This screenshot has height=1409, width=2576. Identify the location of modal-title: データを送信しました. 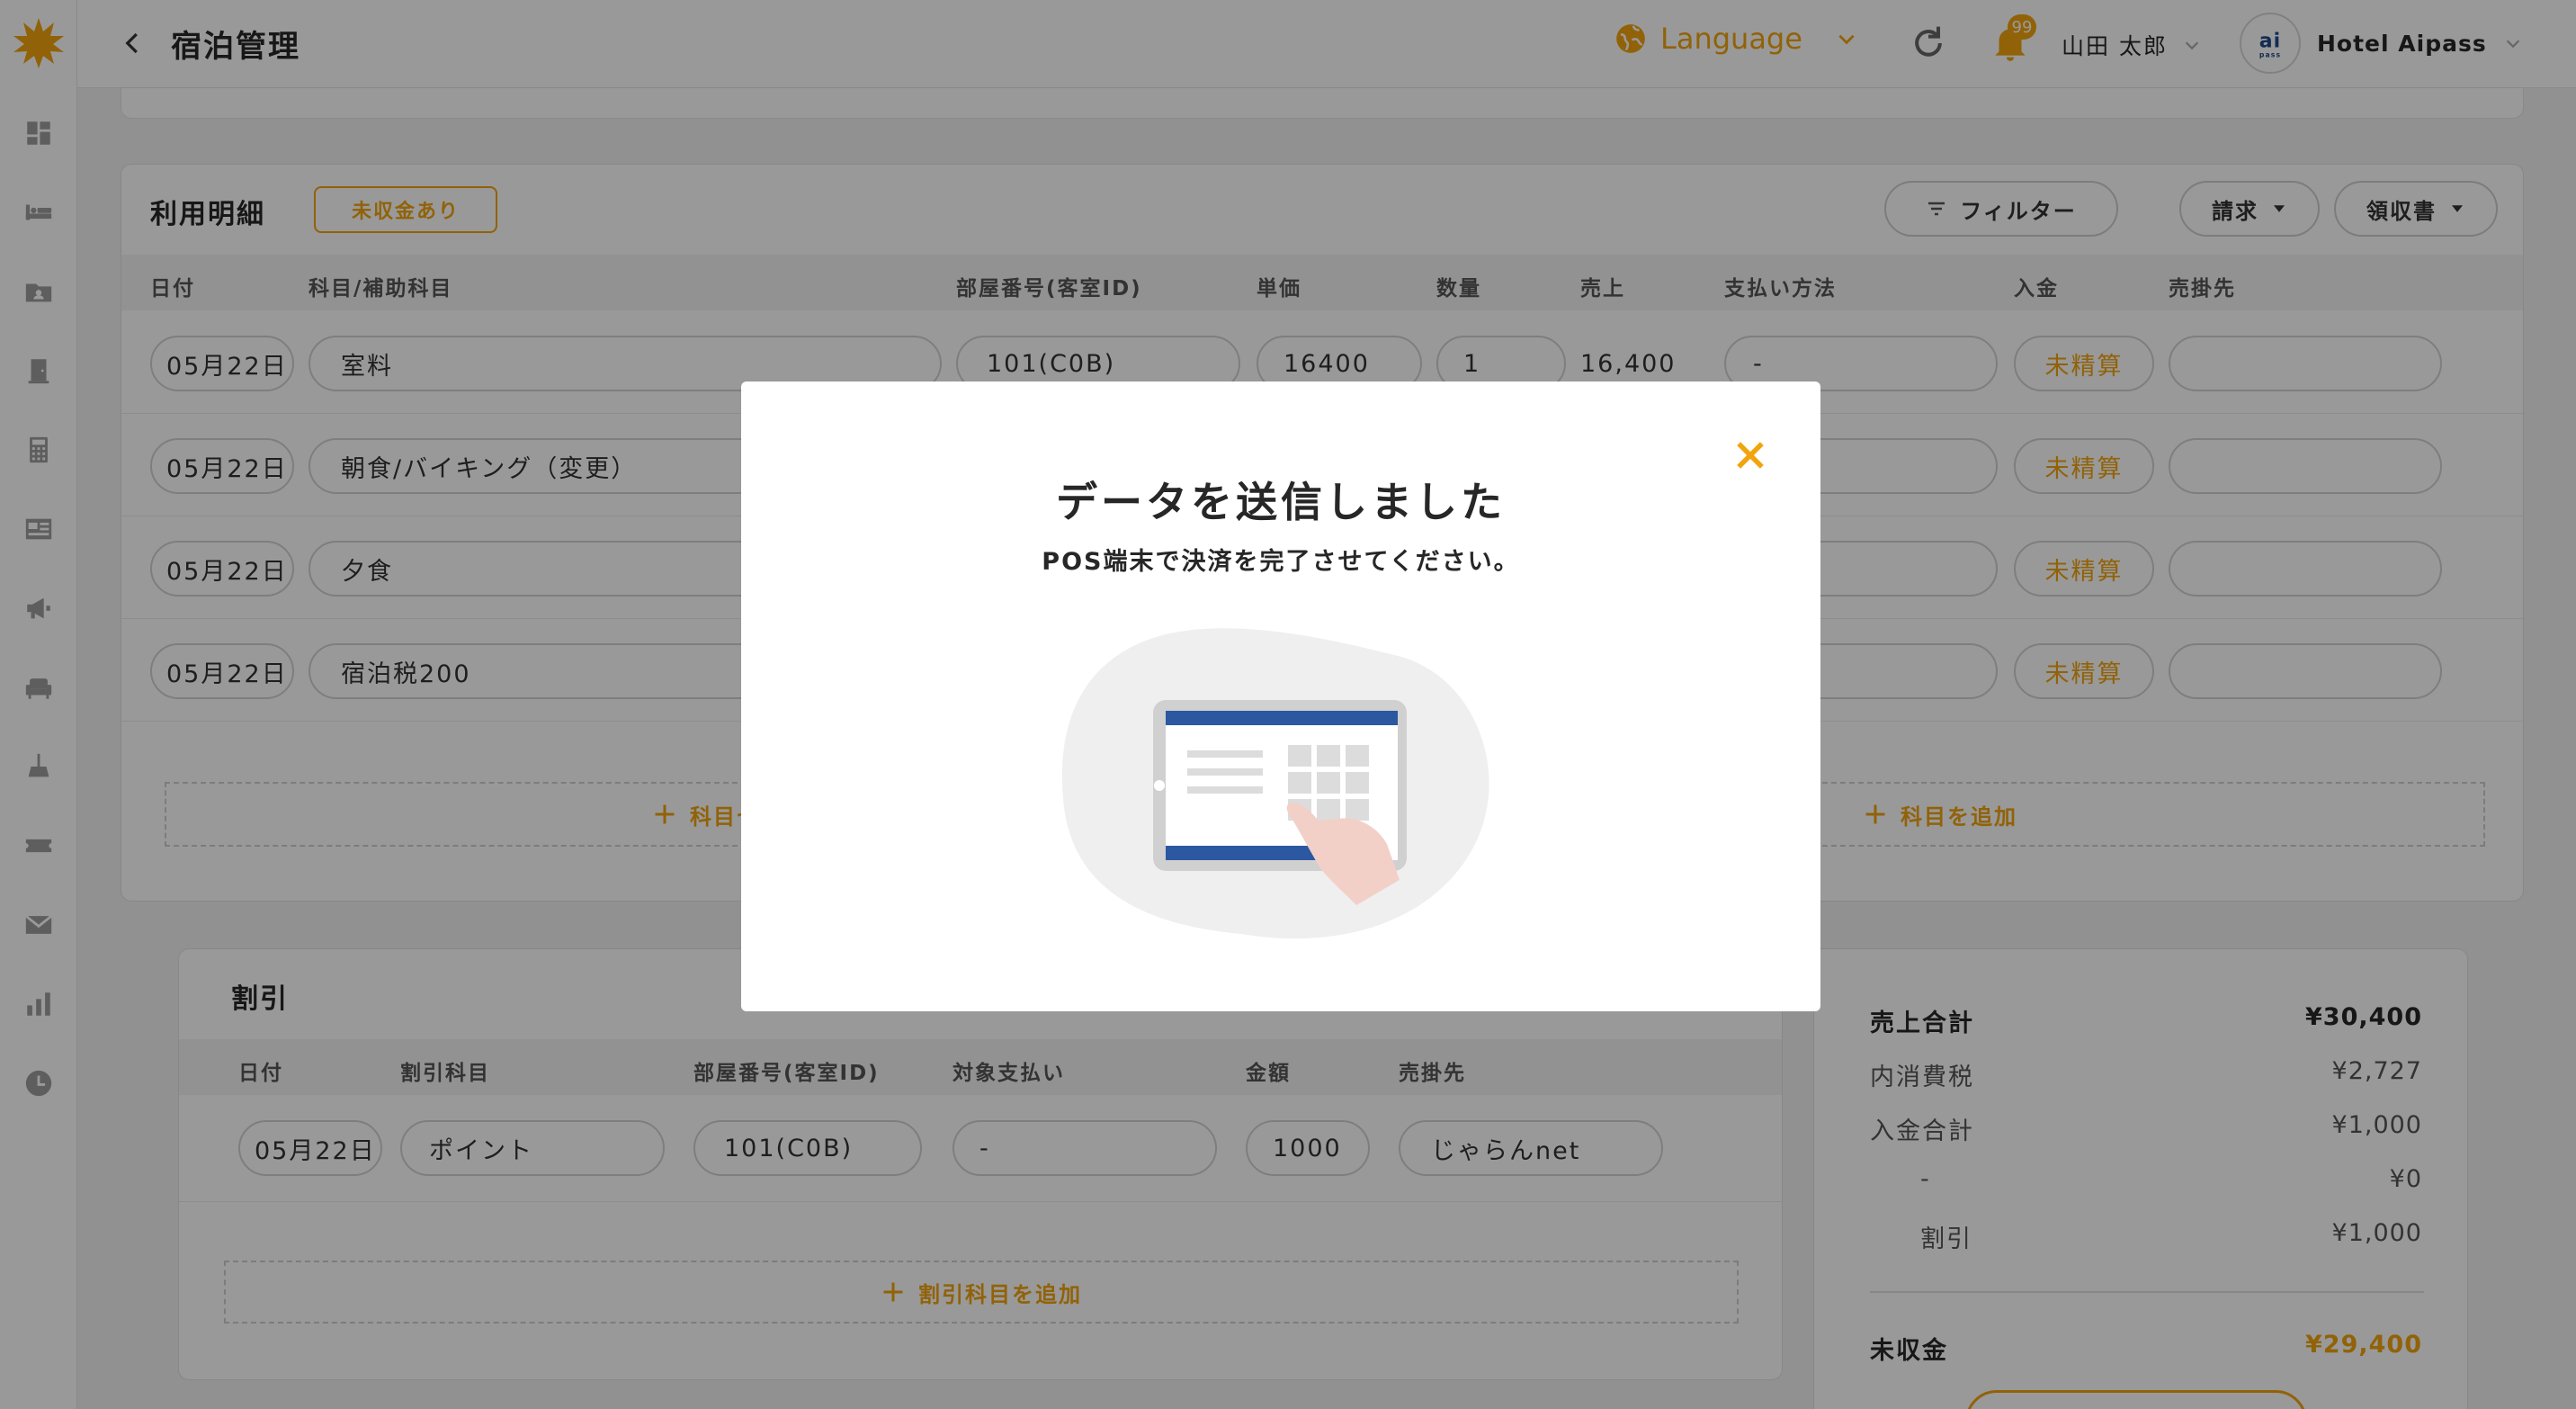
(1281, 502).